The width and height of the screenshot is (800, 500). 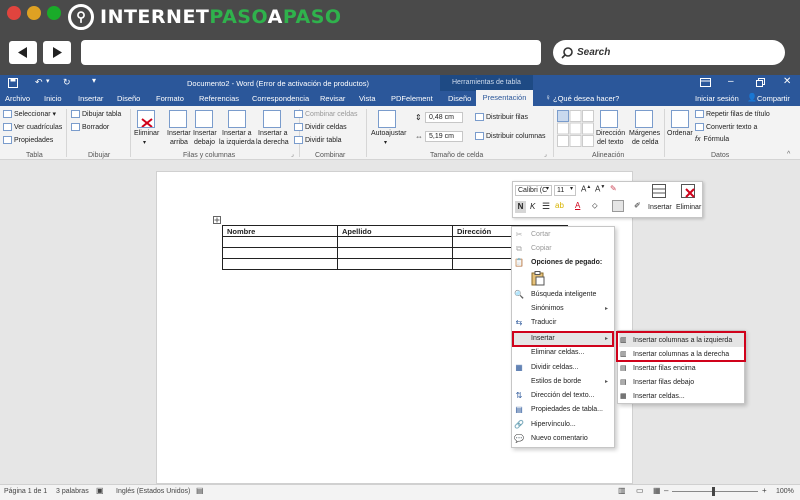 I want to click on mini-insertar-button: Insertar, so click(x=660, y=207).